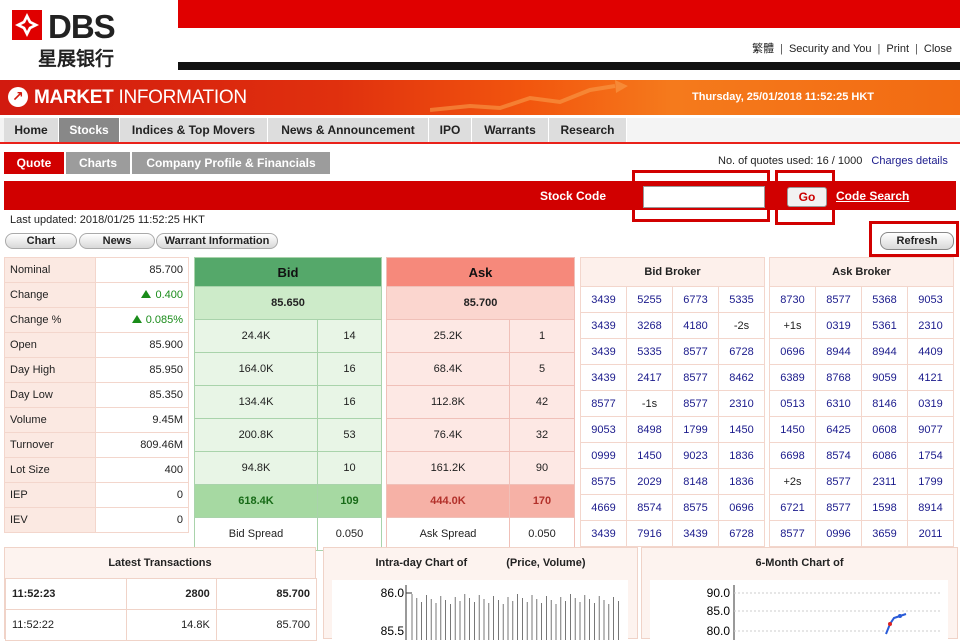  What do you see at coordinates (695, 482) in the screenshot?
I see `broker-code-link: 8148` at bounding box center [695, 482].